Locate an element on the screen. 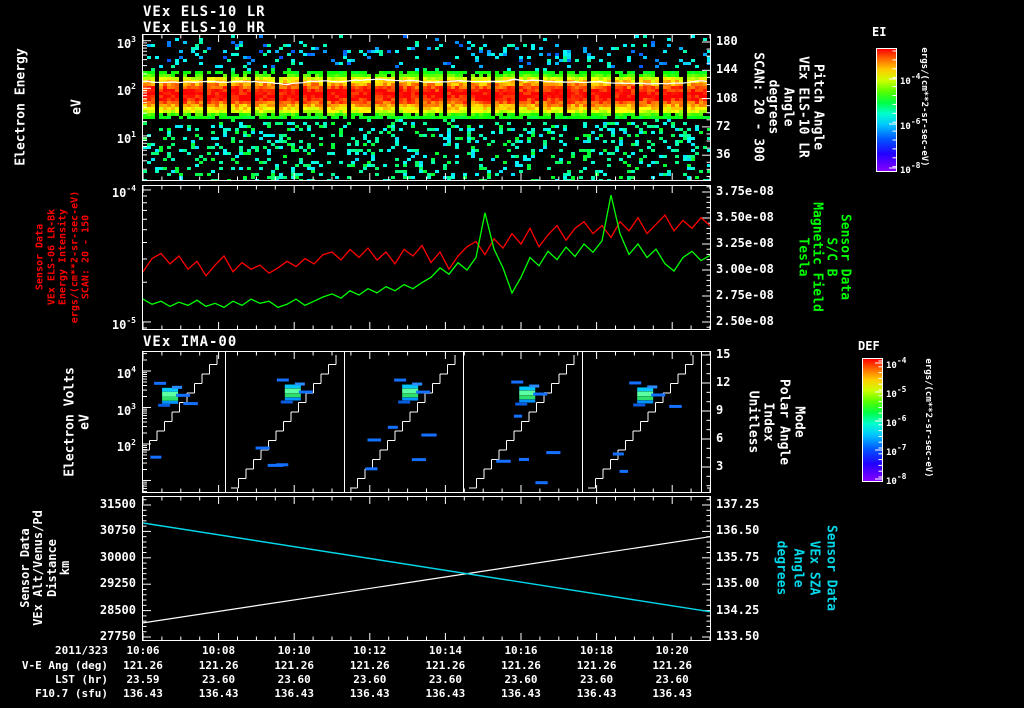 The height and width of the screenshot is (708, 1024). y-axis-tick-label: 136.50 is located at coordinates (738, 530).